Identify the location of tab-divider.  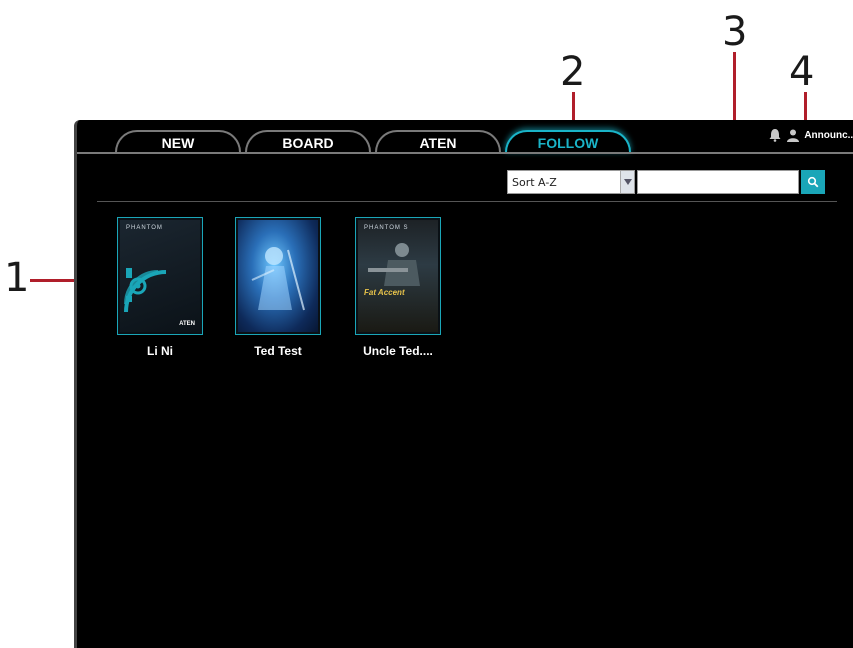
(465, 153).